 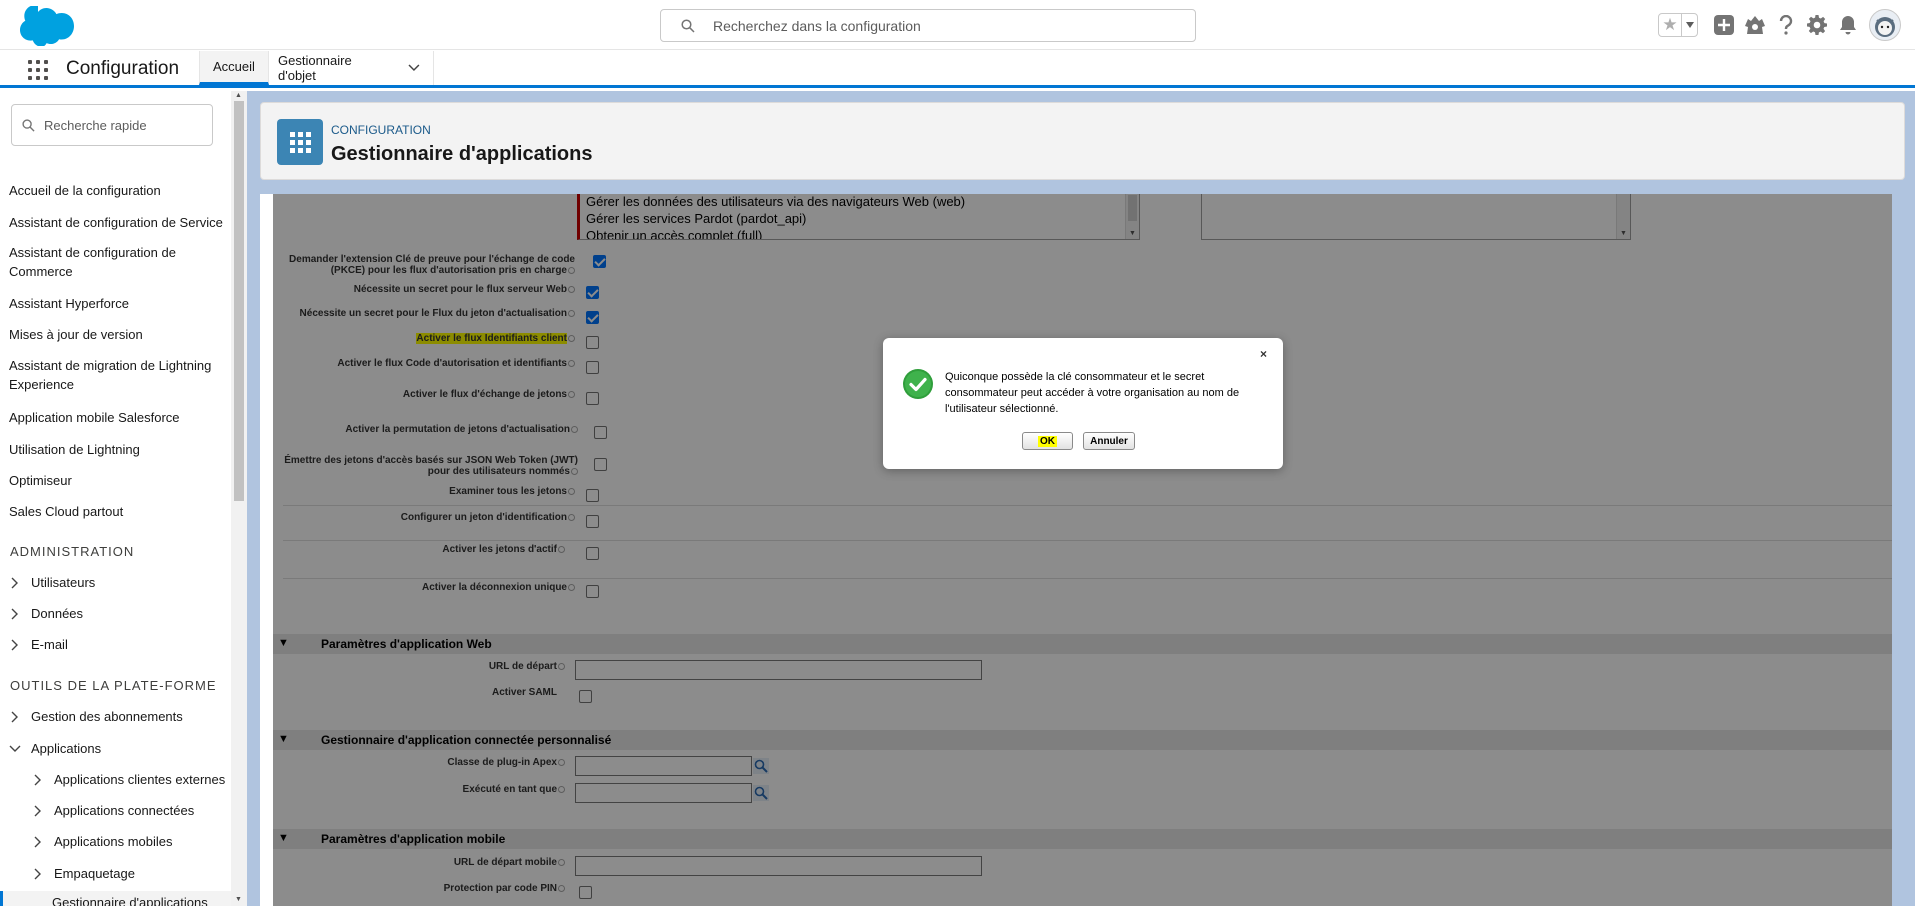 I want to click on sidebar-item-data: Données, so click(x=45, y=613).